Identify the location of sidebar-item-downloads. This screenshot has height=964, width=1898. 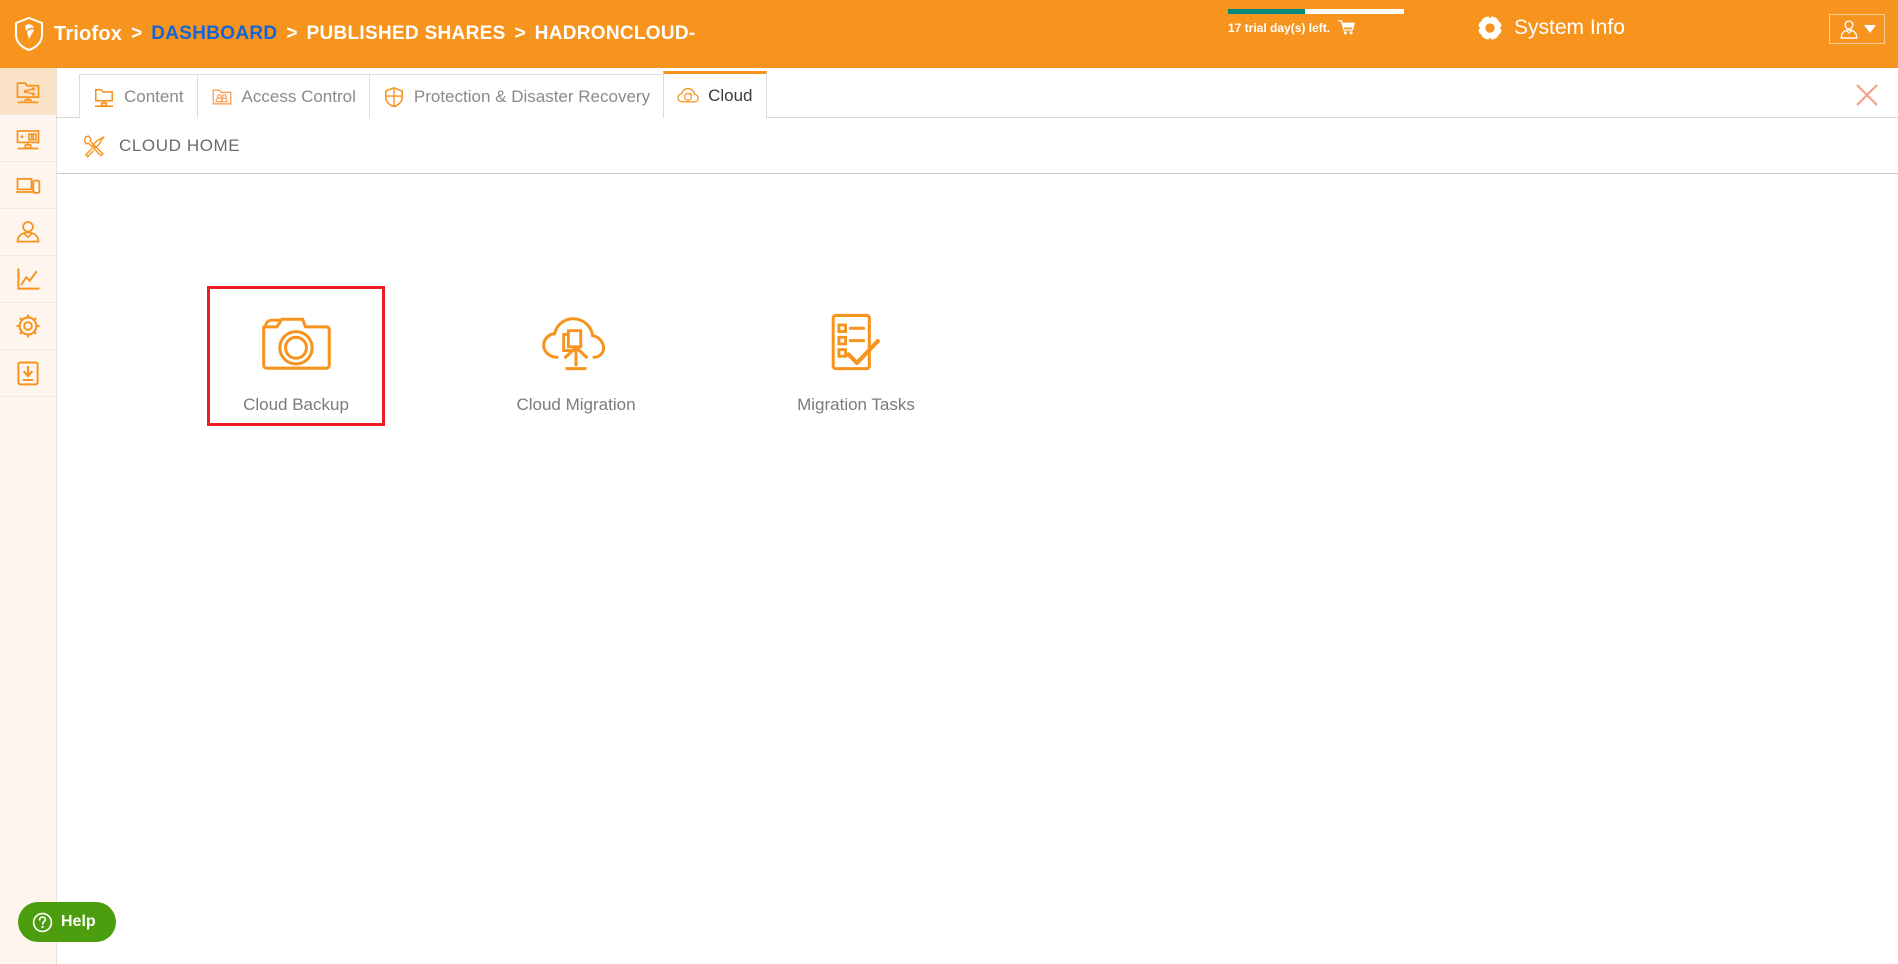
(28, 373).